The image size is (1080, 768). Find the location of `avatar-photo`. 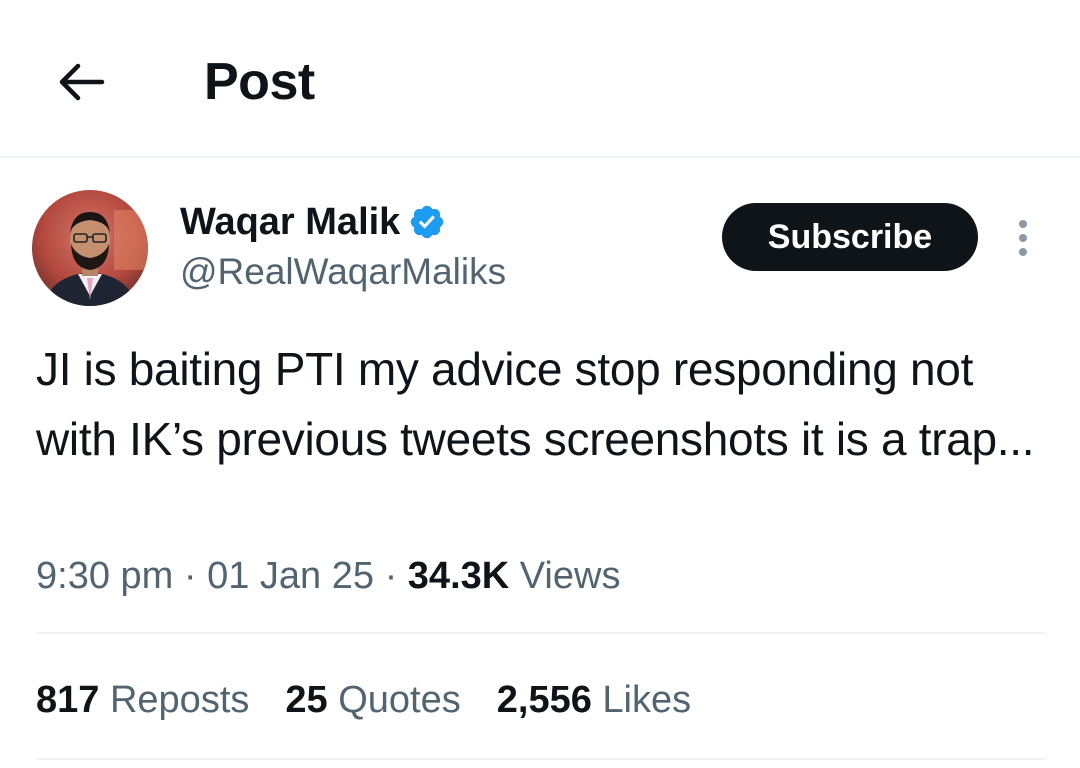

avatar-photo is located at coordinates (90, 248).